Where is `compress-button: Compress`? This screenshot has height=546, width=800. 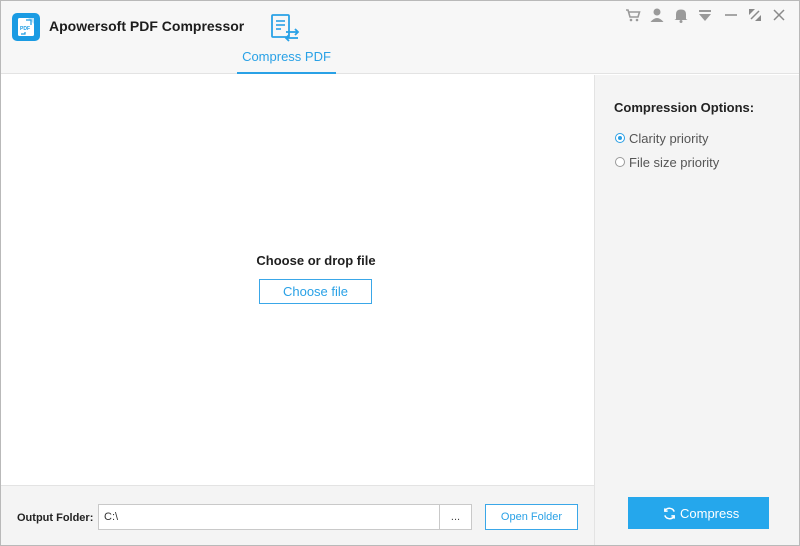 compress-button: Compress is located at coordinates (698, 513).